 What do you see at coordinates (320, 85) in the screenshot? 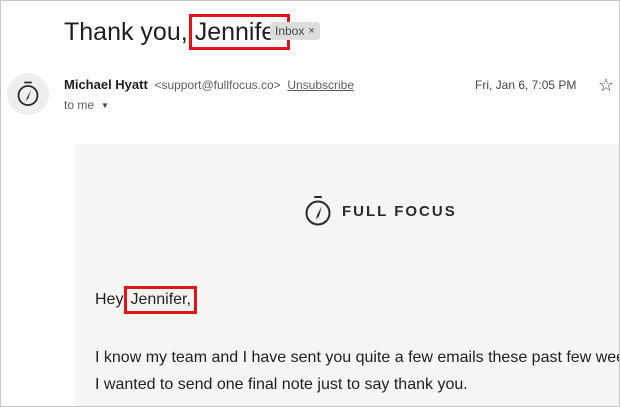
I see `unsubscribe-link: Unsubscribe` at bounding box center [320, 85].